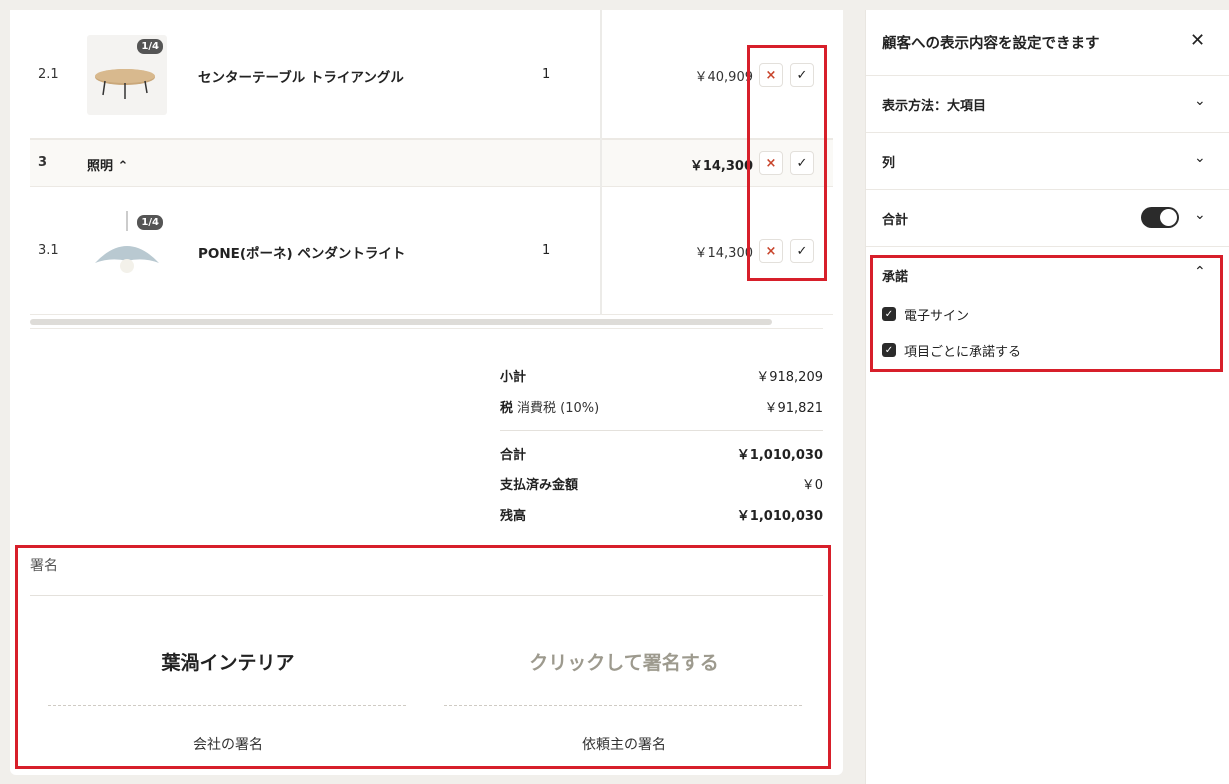  Describe the element at coordinates (937, 316) in the screenshot. I see `esign-label: 電子サイン` at that location.